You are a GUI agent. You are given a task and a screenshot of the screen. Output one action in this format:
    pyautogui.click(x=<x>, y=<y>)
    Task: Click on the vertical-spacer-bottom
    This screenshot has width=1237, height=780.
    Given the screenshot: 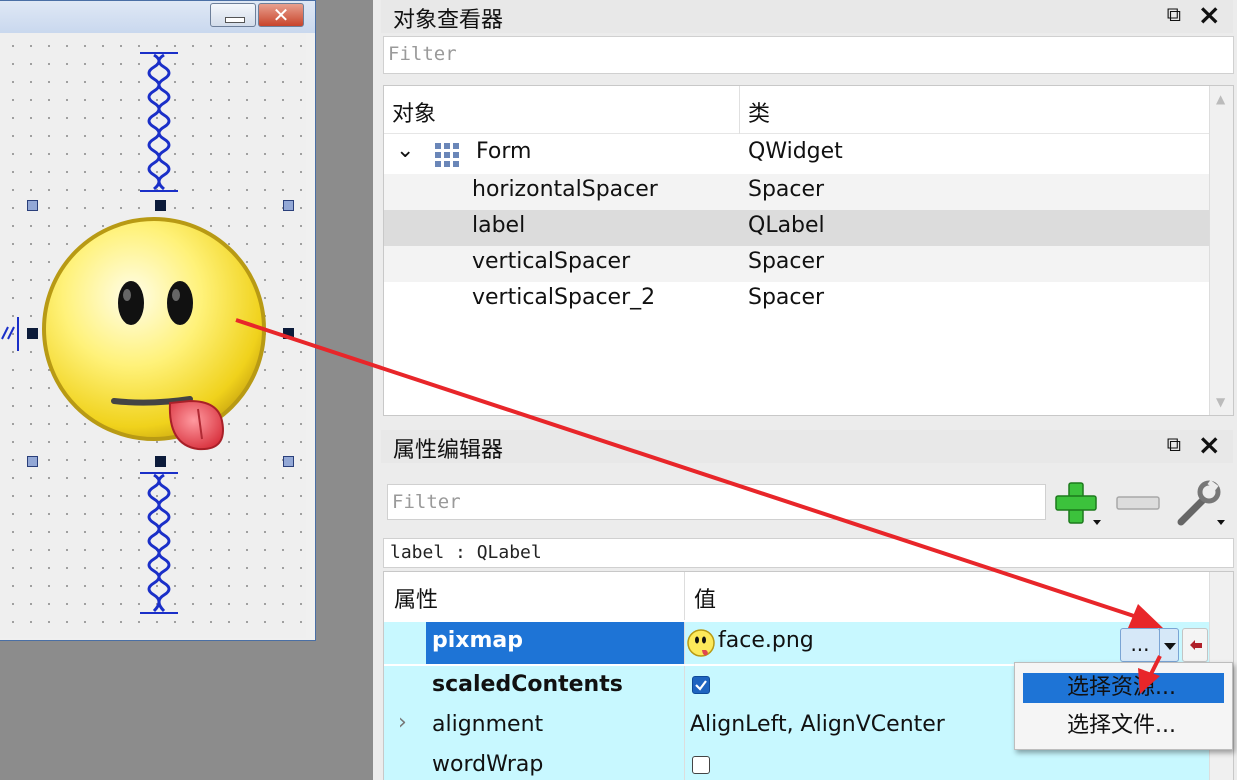 What is the action you would take?
    pyautogui.click(x=159, y=543)
    